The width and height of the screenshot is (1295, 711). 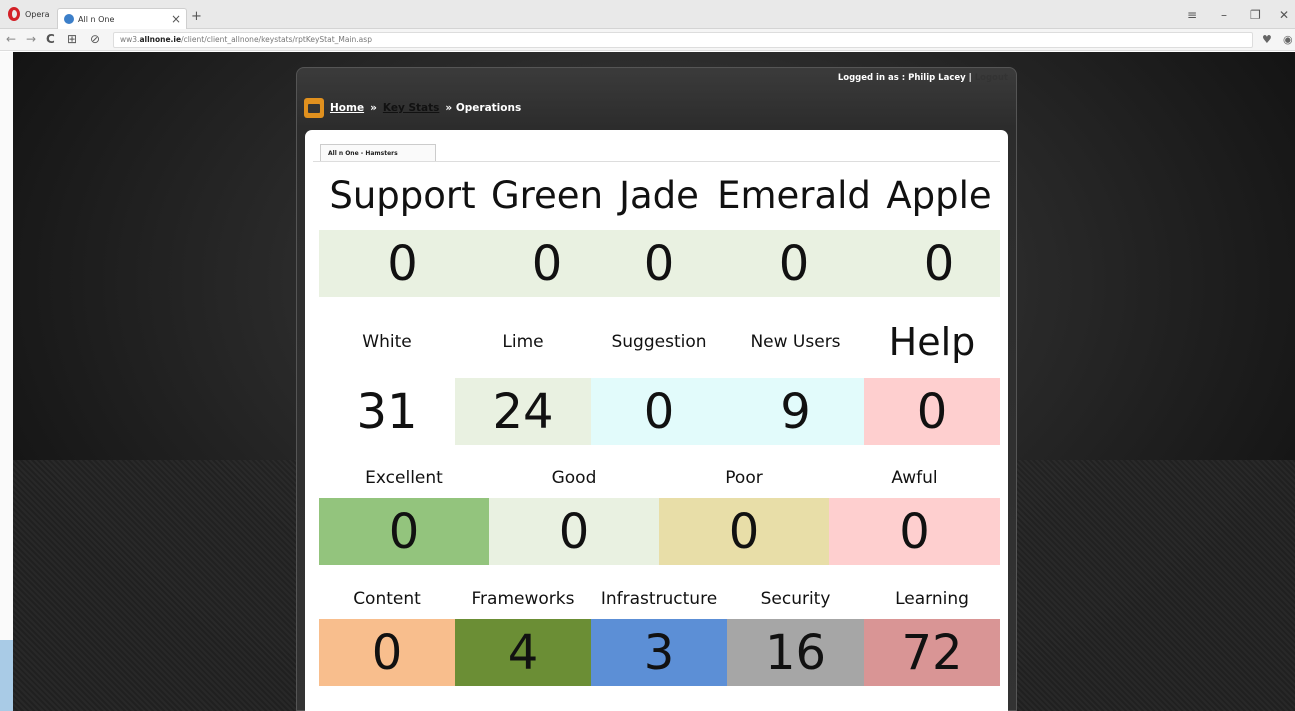 I want to click on minimize-icon: –, so click(x=1224, y=15).